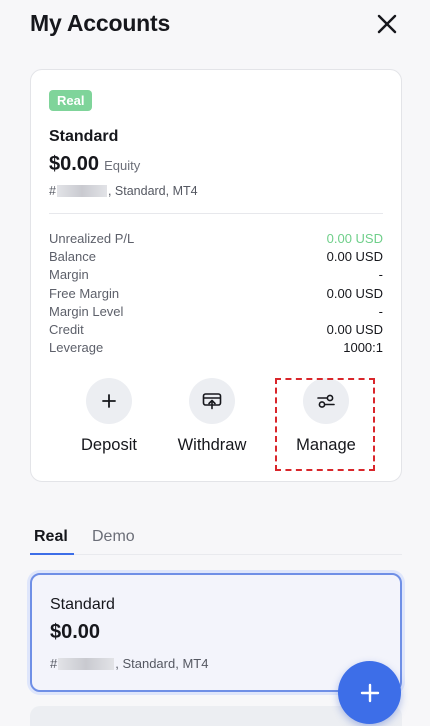  I want to click on stat-label: Leverage, so click(76, 348).